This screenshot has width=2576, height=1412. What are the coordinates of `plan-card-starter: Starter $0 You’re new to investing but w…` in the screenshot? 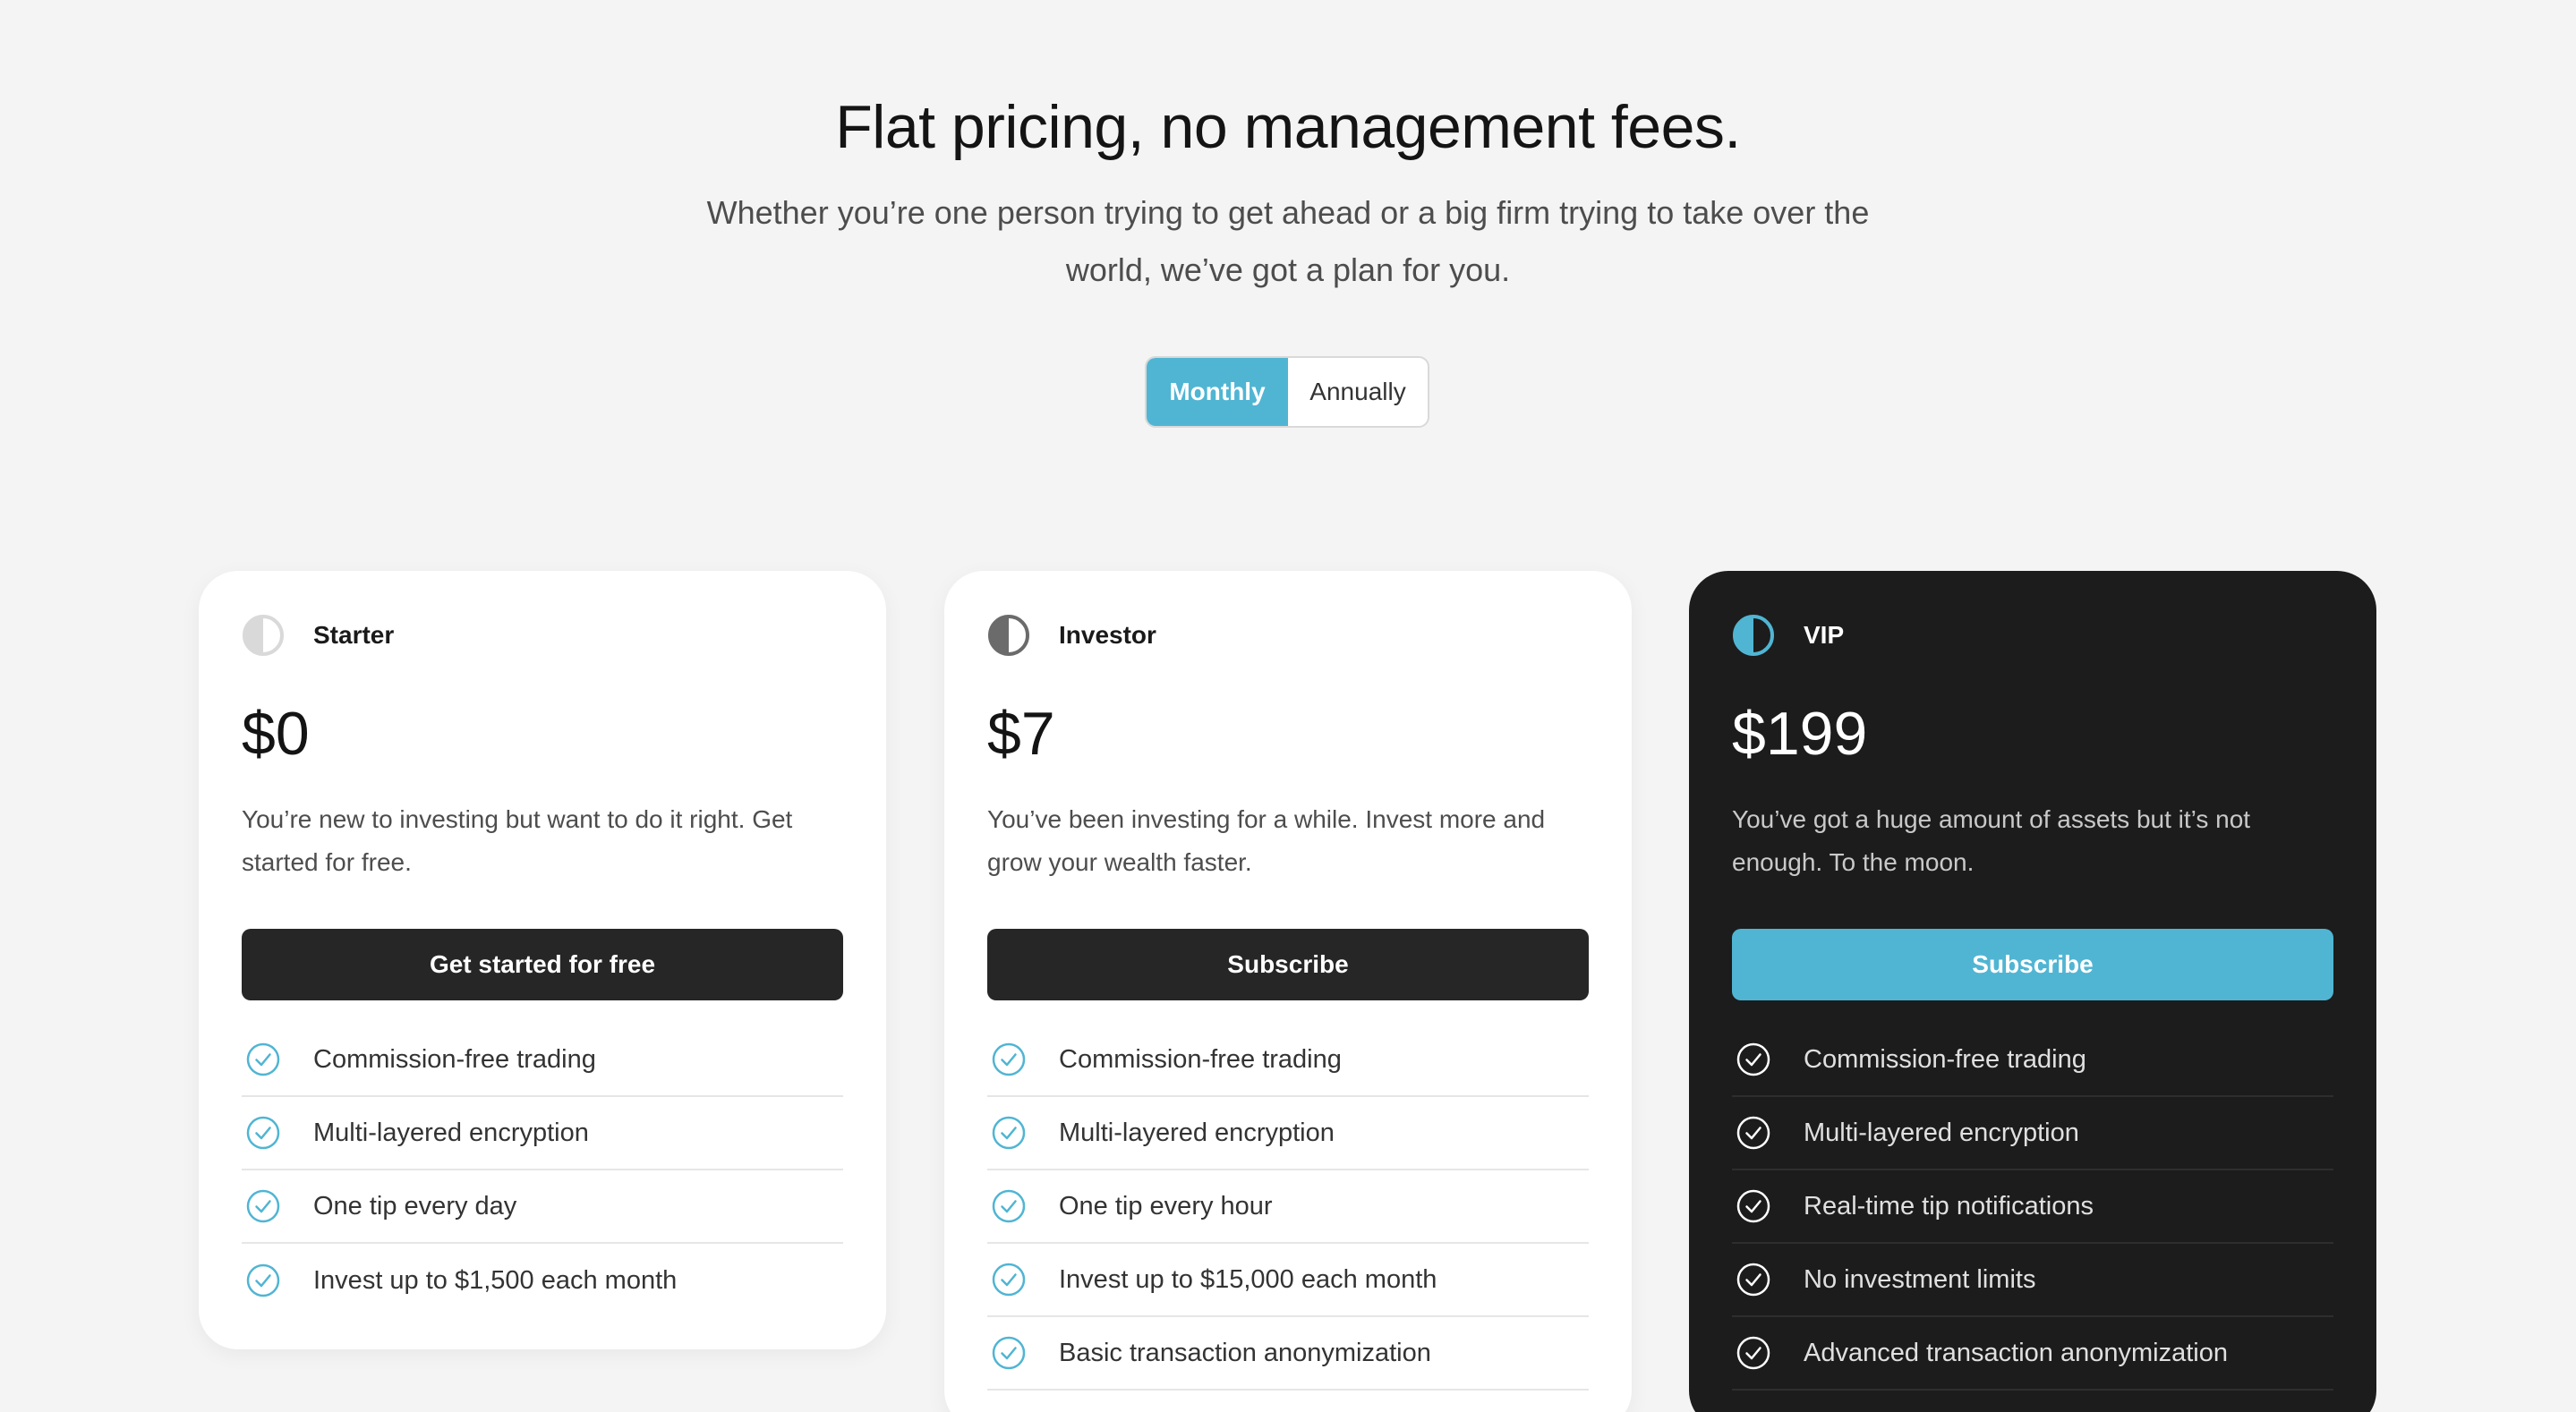 It's located at (542, 960).